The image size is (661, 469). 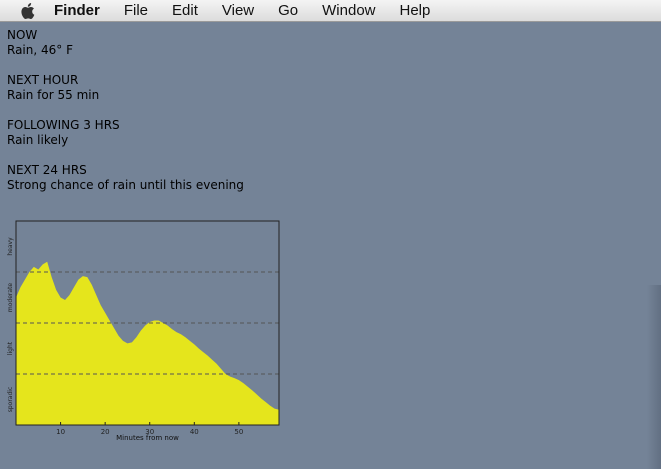 I want to click on y-category-label: light, so click(x=10, y=348).